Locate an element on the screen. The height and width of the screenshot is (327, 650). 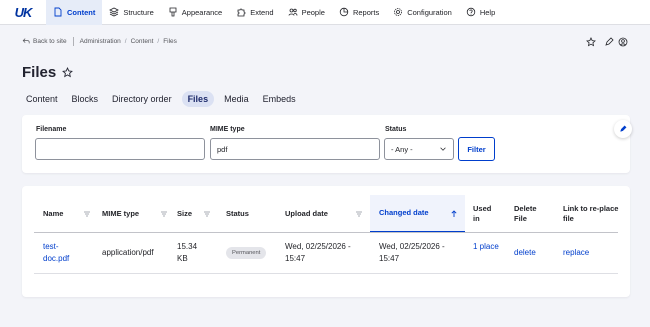
edit-view-button is located at coordinates (623, 129).